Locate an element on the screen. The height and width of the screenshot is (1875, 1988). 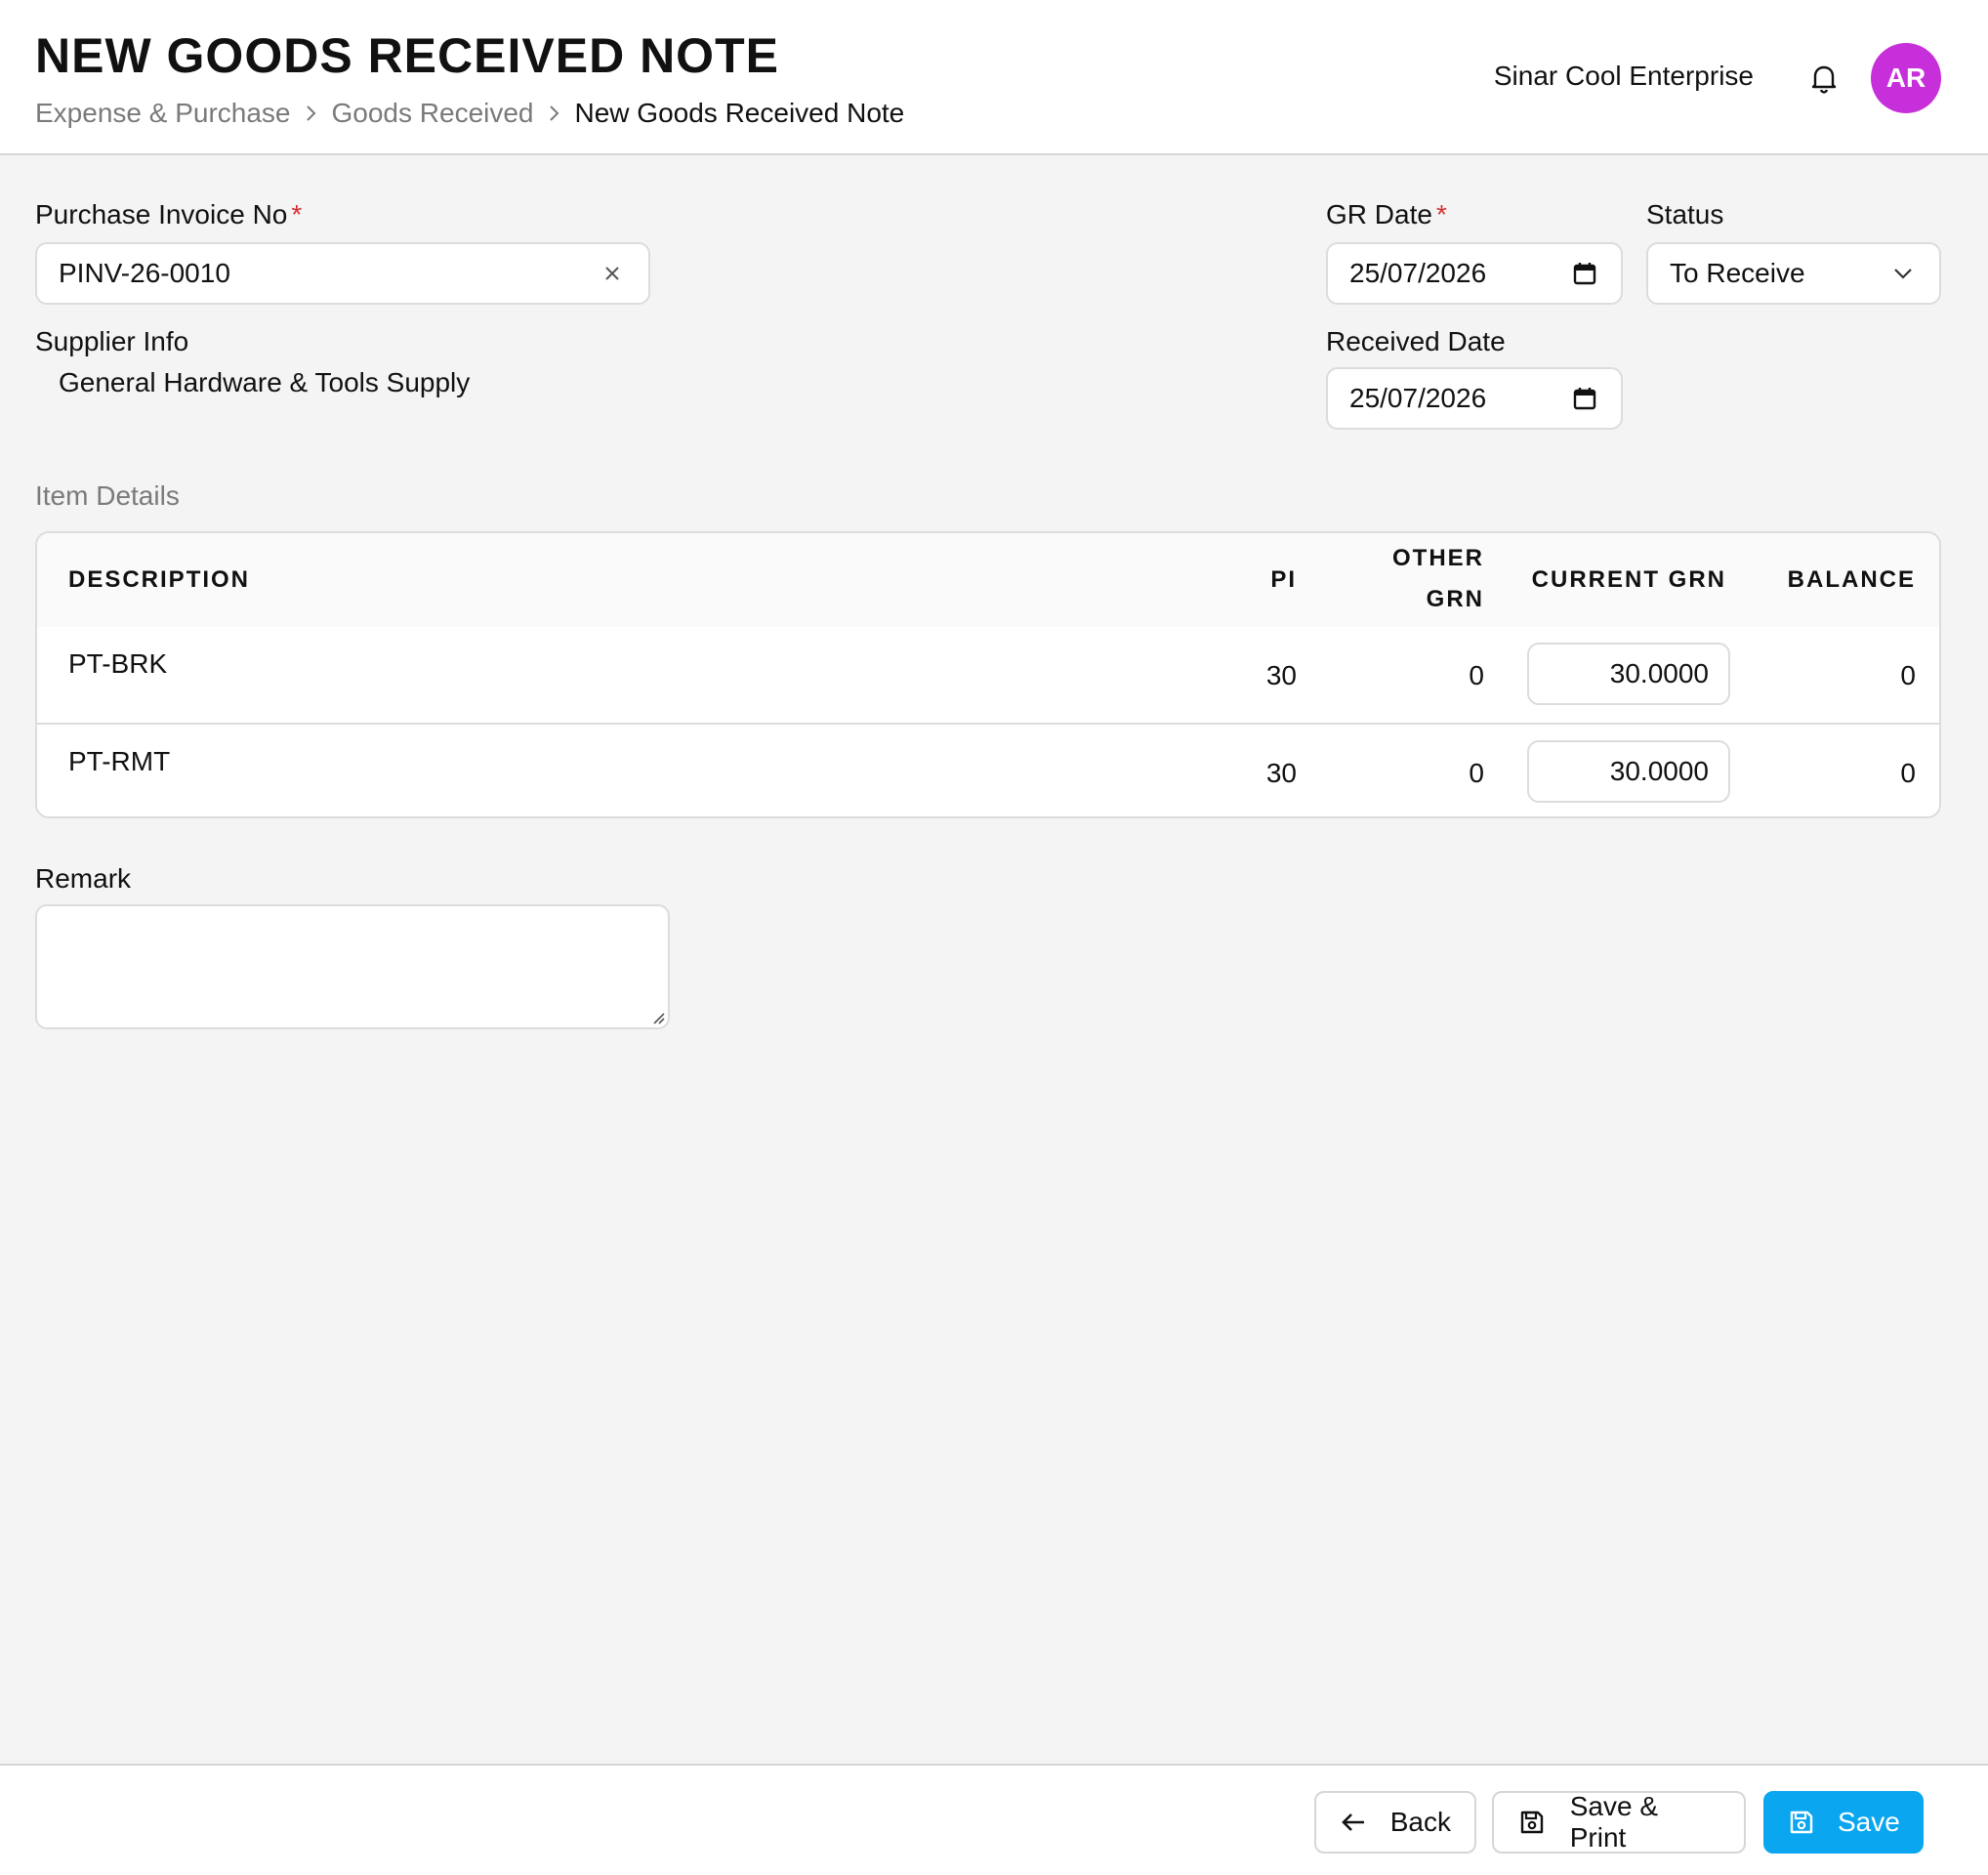
clear-icon is located at coordinates (612, 273).